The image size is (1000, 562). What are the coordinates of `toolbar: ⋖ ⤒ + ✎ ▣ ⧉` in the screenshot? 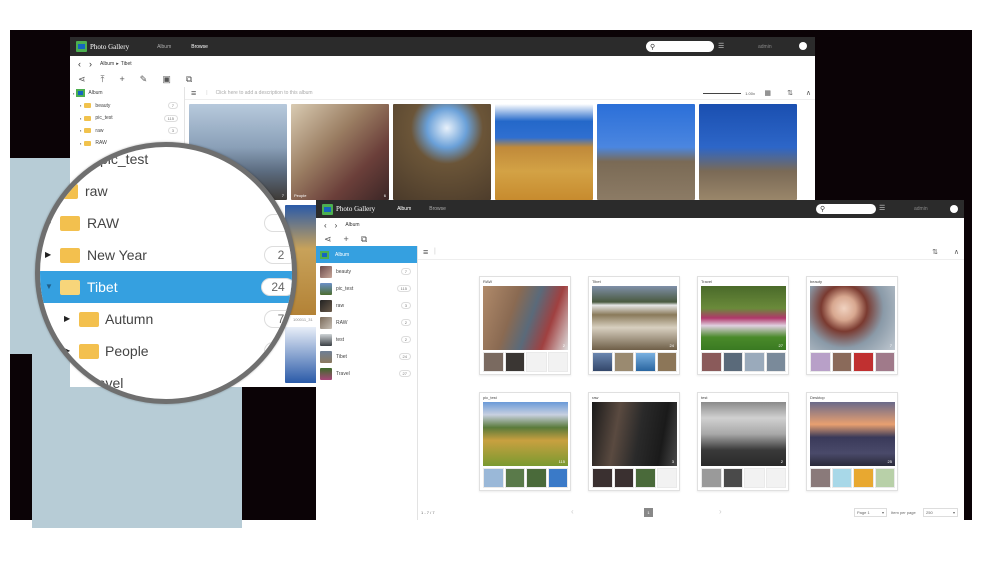 It's located at (442, 79).